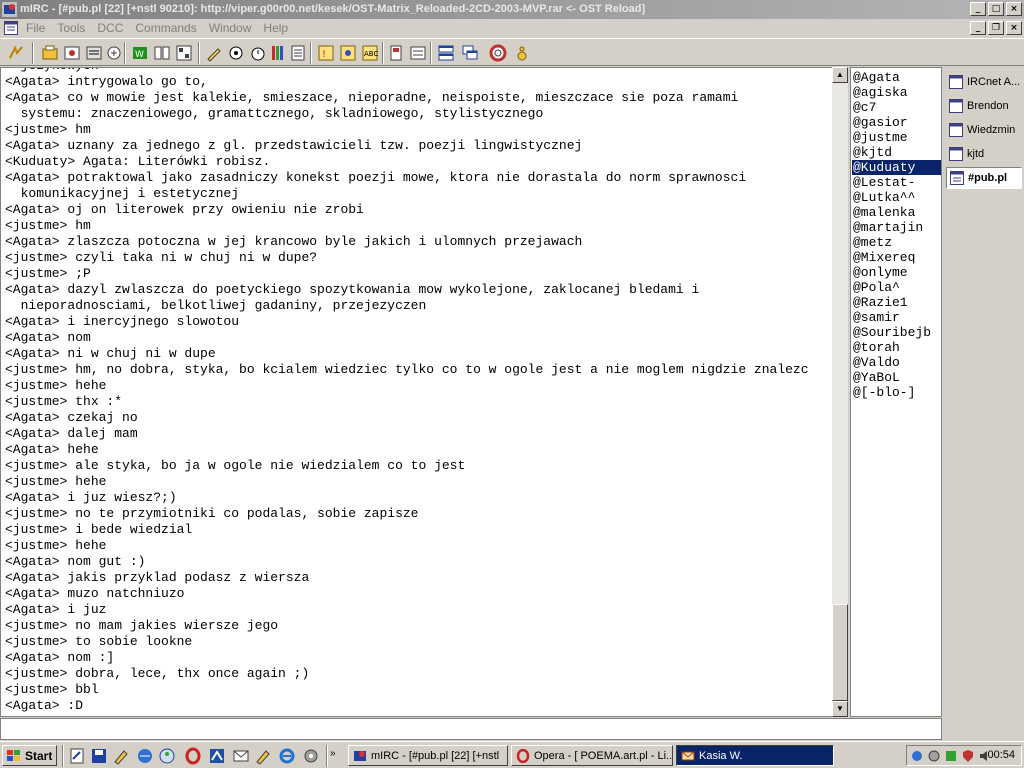 Image resolution: width=1024 pixels, height=768 pixels. I want to click on nick-item: @Razie1, so click(896, 302).